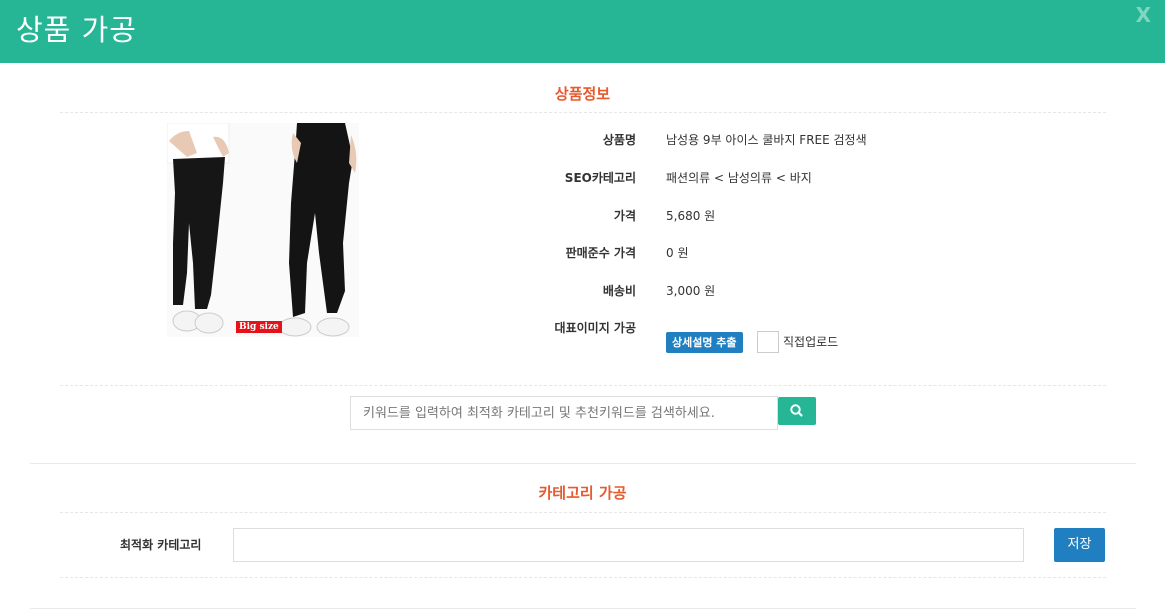  I want to click on value-shipping-fee: 3,000 원, so click(691, 291).